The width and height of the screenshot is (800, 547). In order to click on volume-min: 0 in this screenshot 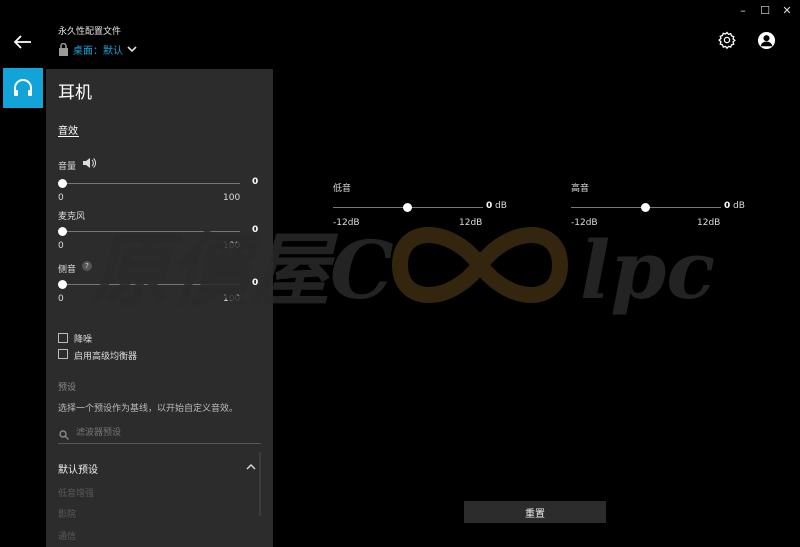, I will do `click(61, 198)`.